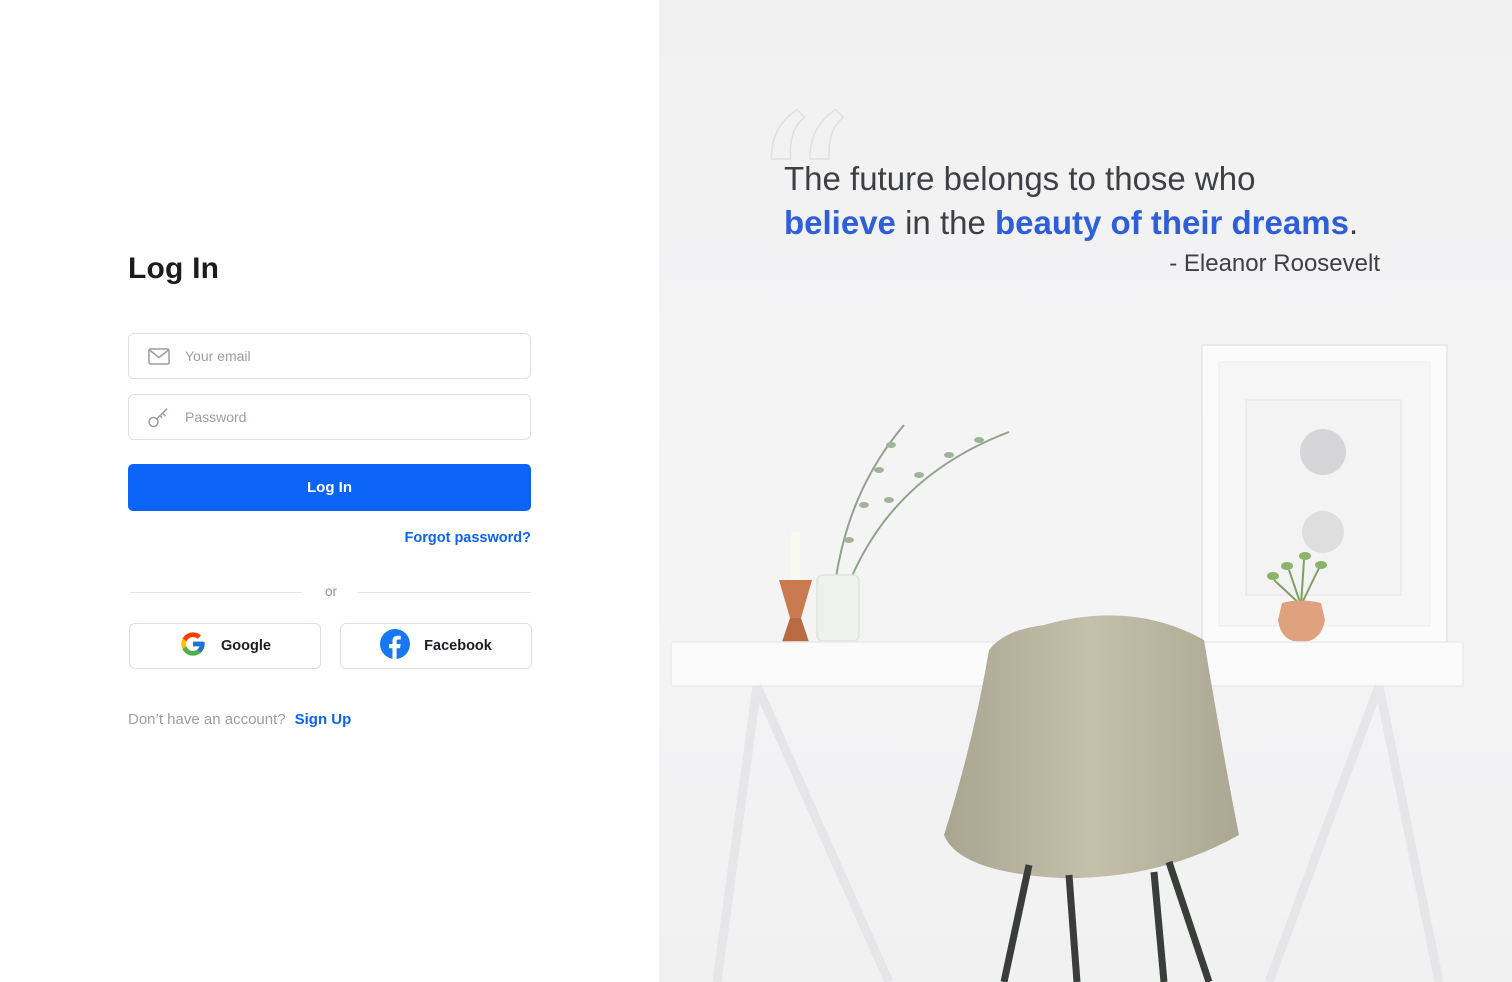 The height and width of the screenshot is (982, 1512). Describe the element at coordinates (159, 356) in the screenshot. I see `mail-icon` at that location.